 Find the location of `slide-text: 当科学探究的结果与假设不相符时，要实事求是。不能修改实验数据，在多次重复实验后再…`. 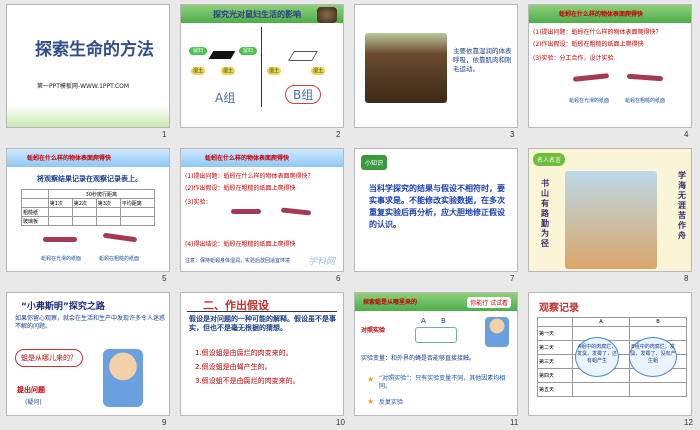

slide-text: 当科学探究的结果与假设不相符时，要实事求是。不能修改实验数据，在多次重复实验后再… is located at coordinates (437, 206).